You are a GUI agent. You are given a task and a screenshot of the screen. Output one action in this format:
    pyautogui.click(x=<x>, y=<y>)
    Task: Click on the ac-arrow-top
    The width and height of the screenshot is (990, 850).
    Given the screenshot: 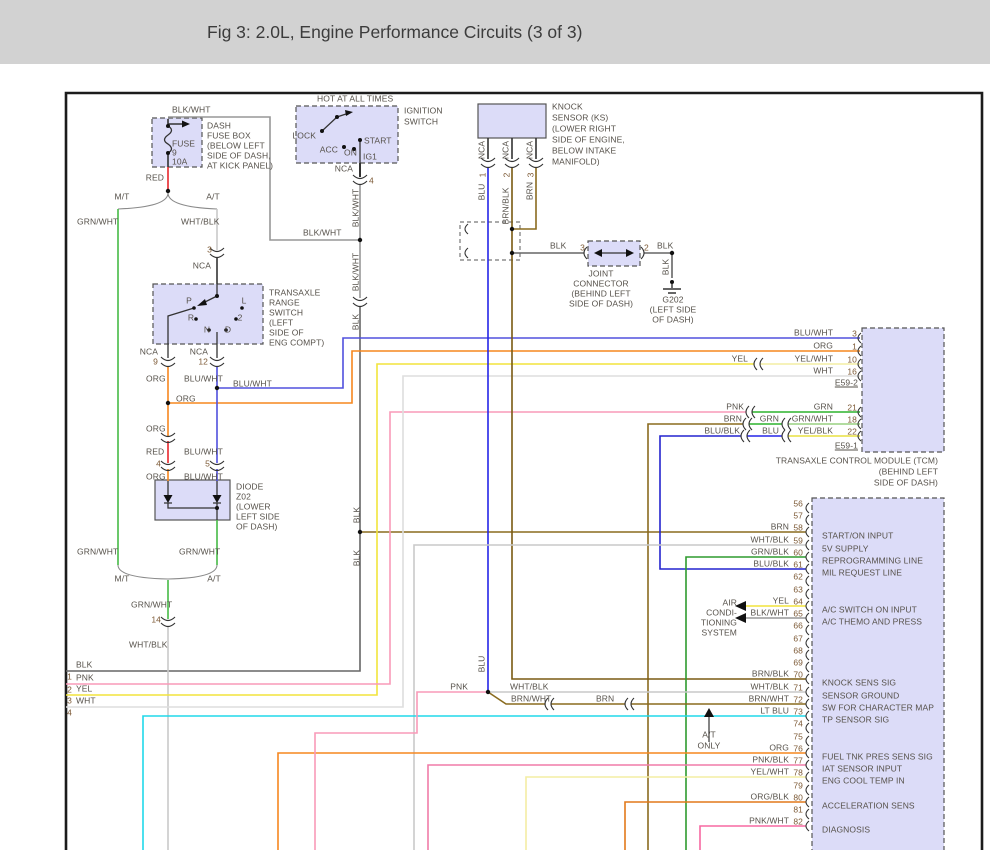 What is the action you would take?
    pyautogui.click(x=740, y=606)
    